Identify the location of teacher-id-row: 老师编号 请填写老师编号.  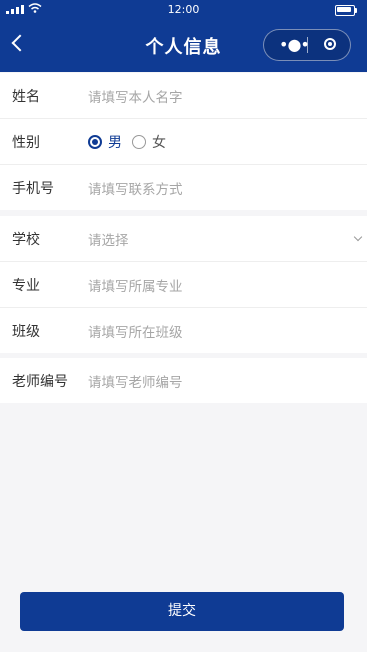
(183, 380).